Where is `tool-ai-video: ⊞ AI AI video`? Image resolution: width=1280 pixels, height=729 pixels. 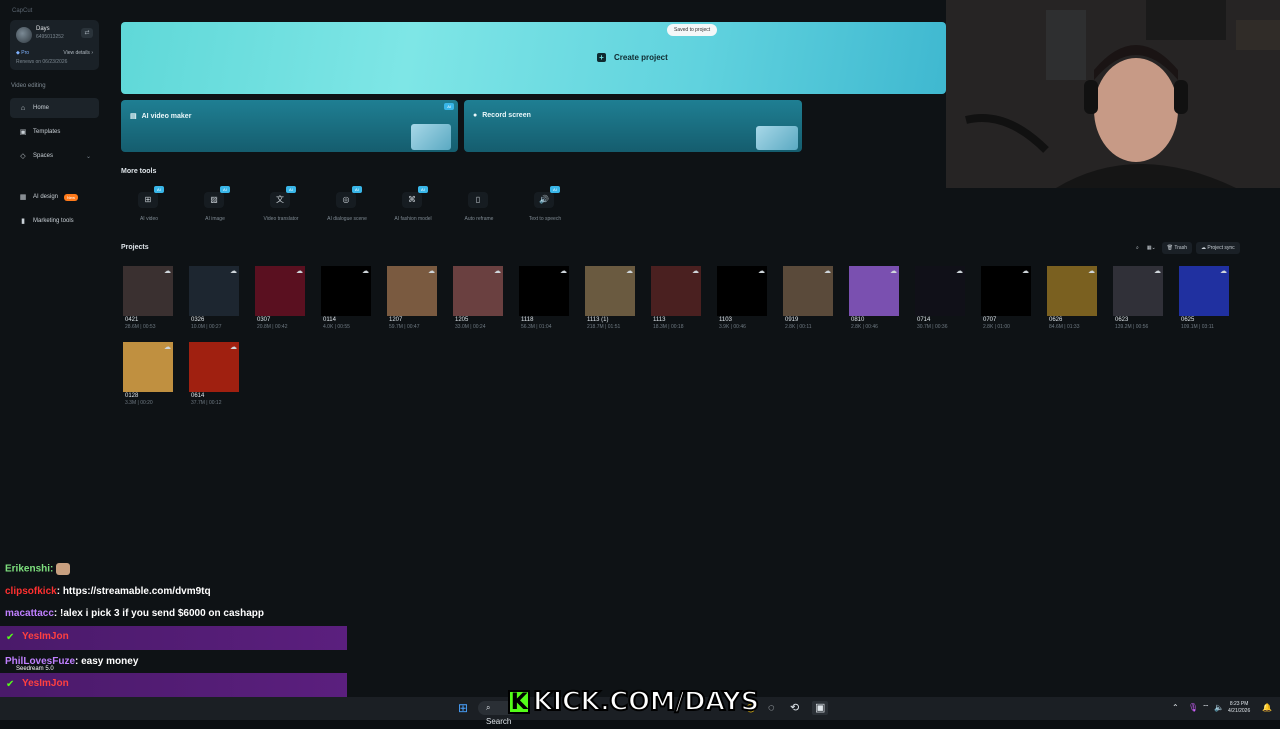 tool-ai-video: ⊞ AI AI video is located at coordinates (149, 206).